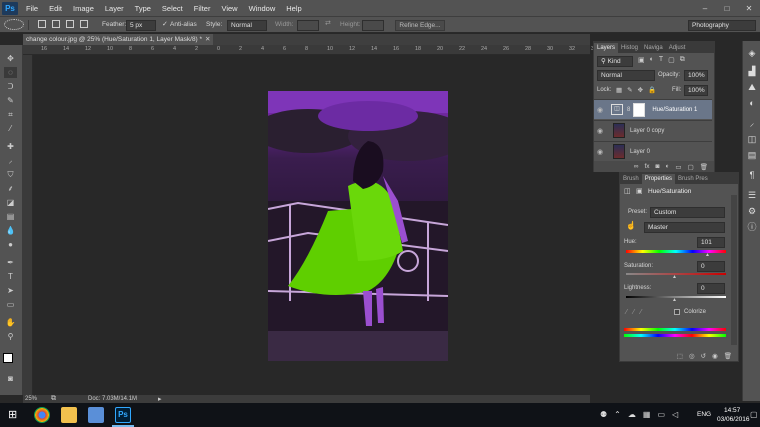  I want to click on channels-dock-icon: ☰, so click(752, 195).